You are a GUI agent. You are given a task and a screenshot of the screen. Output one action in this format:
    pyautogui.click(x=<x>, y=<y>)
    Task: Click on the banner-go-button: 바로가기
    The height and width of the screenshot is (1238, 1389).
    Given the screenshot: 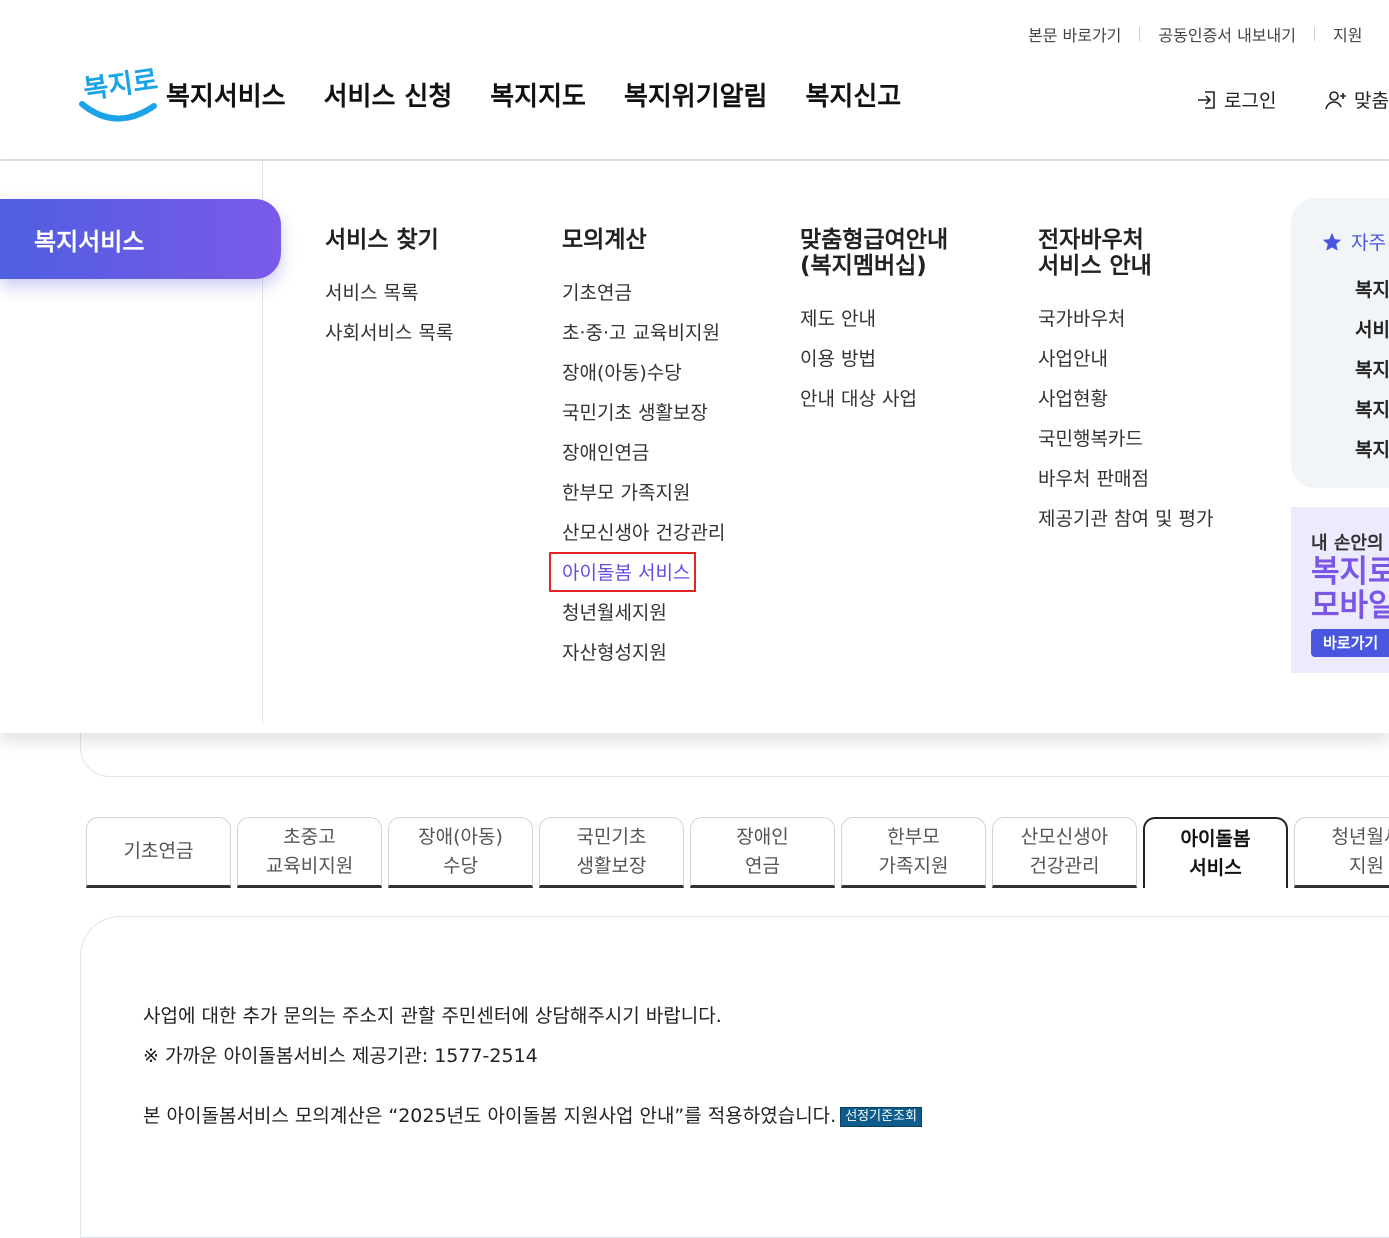 What is the action you would take?
    pyautogui.click(x=1350, y=643)
    